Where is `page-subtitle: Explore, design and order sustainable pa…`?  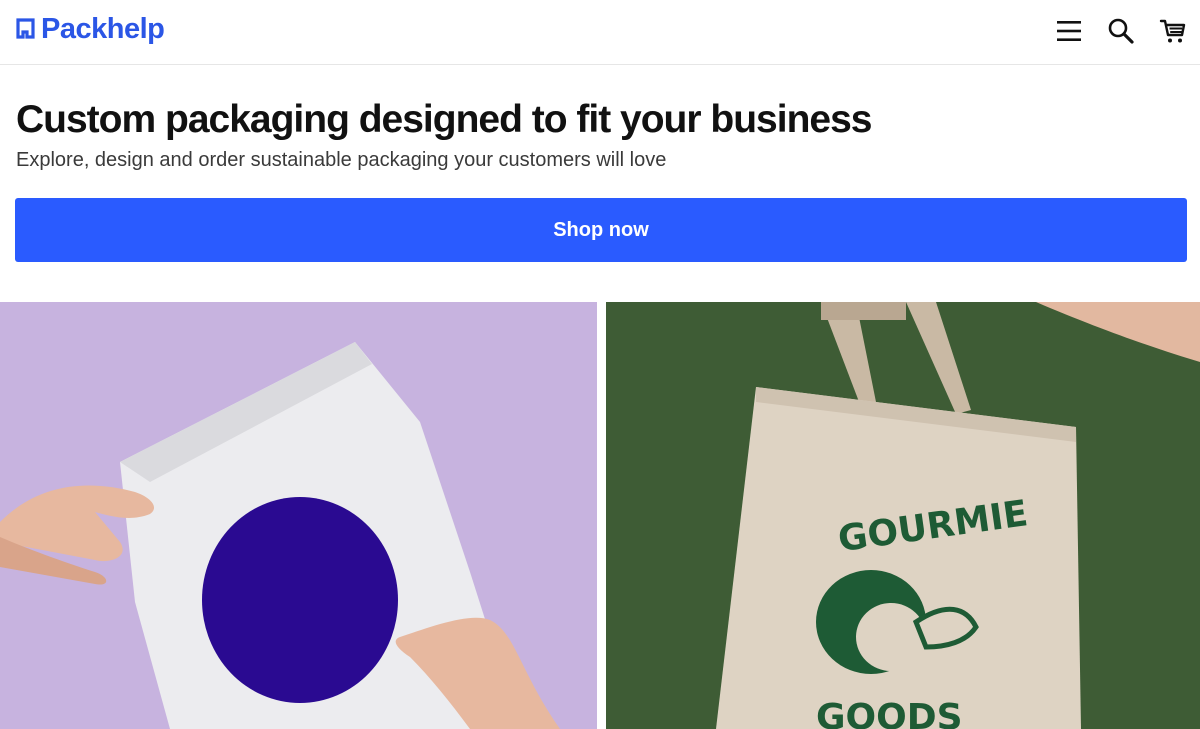 page-subtitle: Explore, design and order sustainable pa… is located at coordinates (341, 160).